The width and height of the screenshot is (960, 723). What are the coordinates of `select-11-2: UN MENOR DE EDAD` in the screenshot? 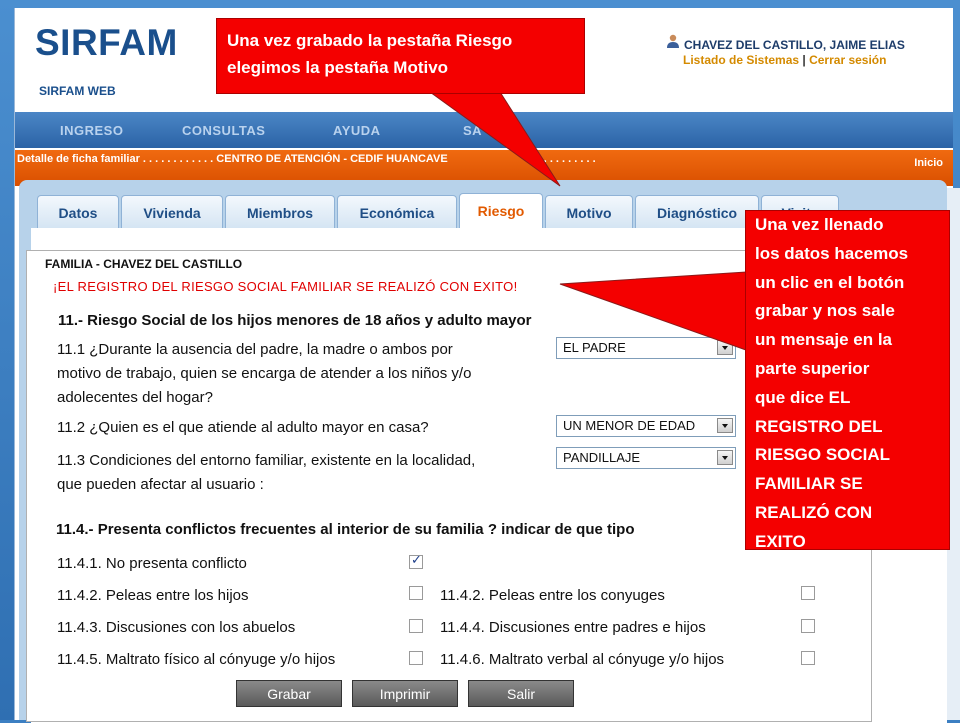 It's located at (646, 426).